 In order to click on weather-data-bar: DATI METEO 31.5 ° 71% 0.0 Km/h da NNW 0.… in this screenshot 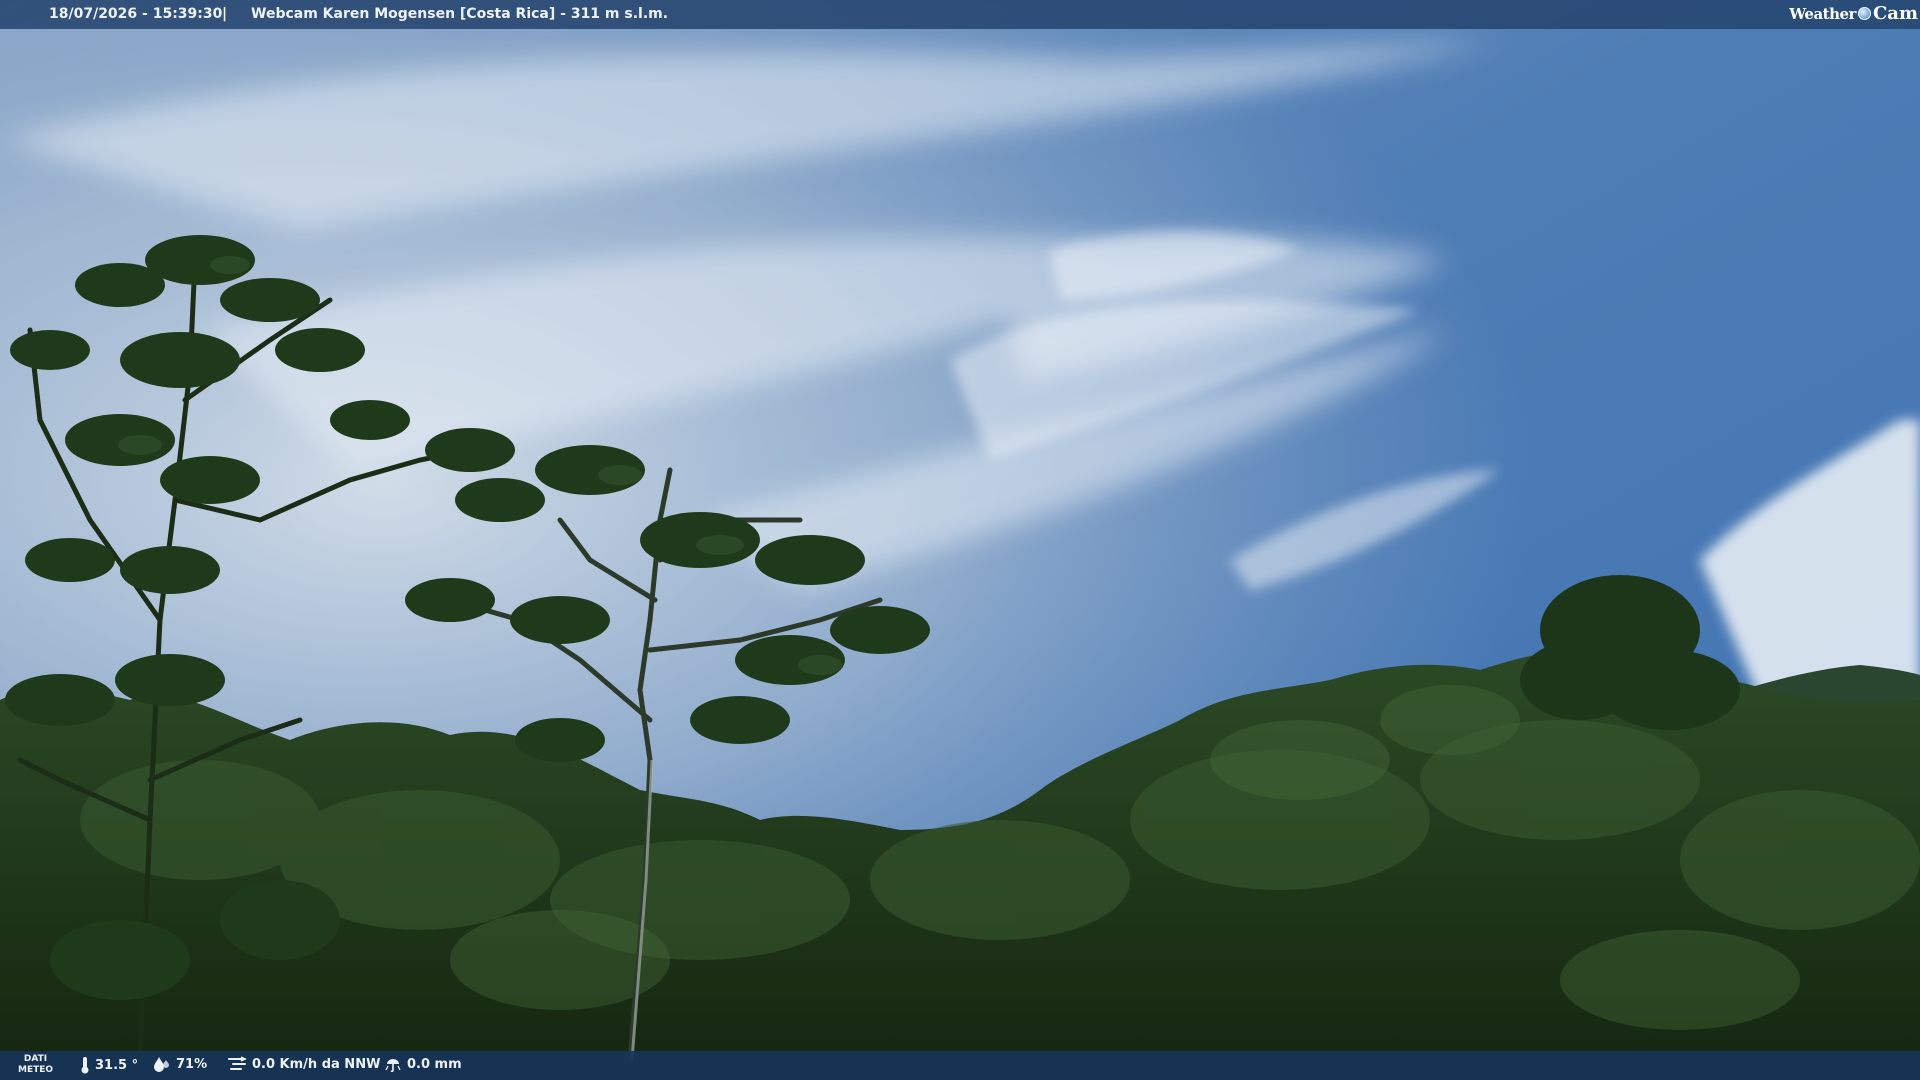, I will do `click(960, 1065)`.